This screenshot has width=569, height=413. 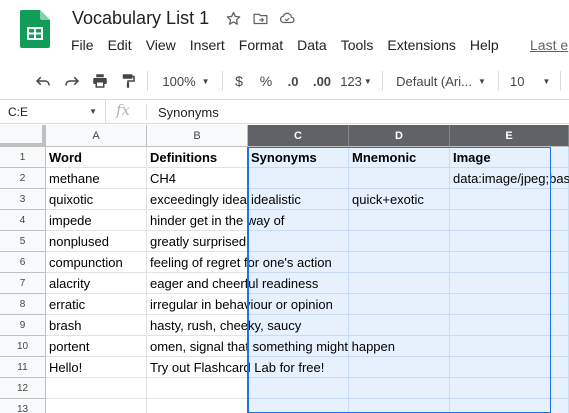 I want to click on cell-d4, so click(x=399, y=220).